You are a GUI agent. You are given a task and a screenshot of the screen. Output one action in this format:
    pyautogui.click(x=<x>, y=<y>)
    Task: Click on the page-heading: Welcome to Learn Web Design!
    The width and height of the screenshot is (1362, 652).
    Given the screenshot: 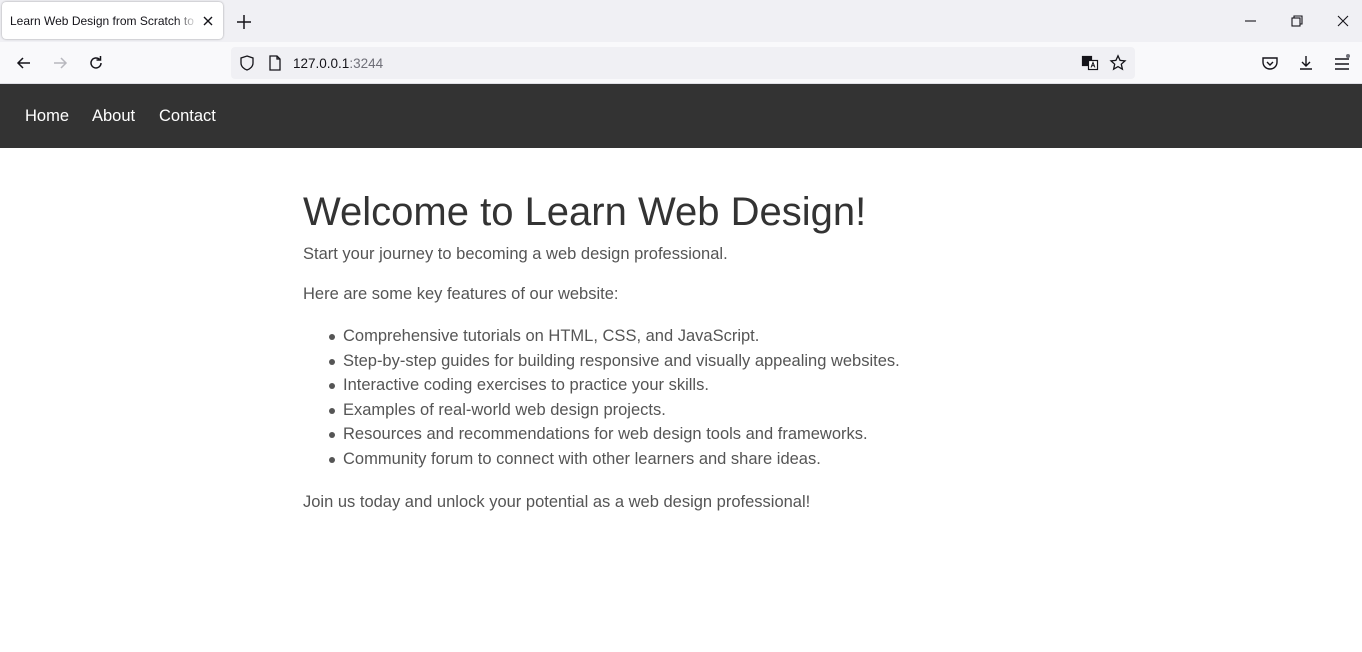 What is the action you would take?
    pyautogui.click(x=585, y=212)
    